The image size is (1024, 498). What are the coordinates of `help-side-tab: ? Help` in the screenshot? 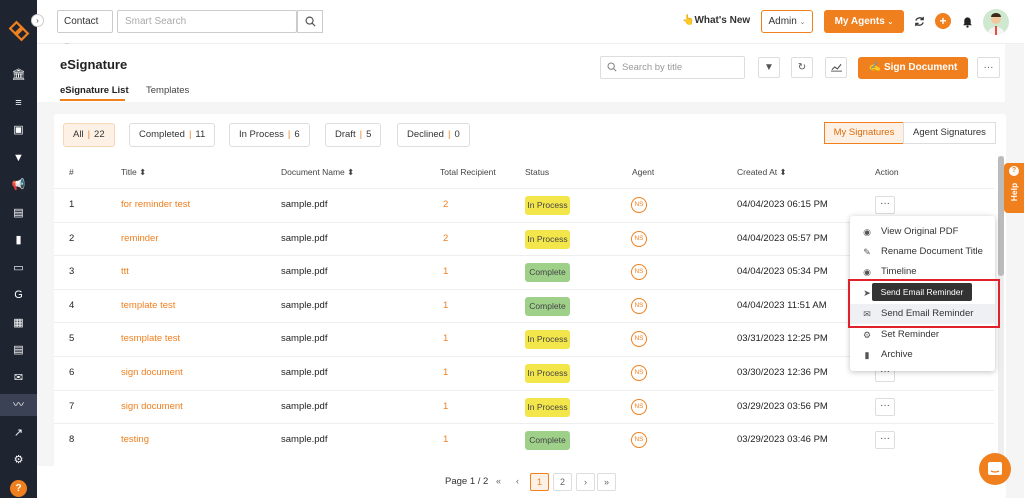 It's located at (1014, 188).